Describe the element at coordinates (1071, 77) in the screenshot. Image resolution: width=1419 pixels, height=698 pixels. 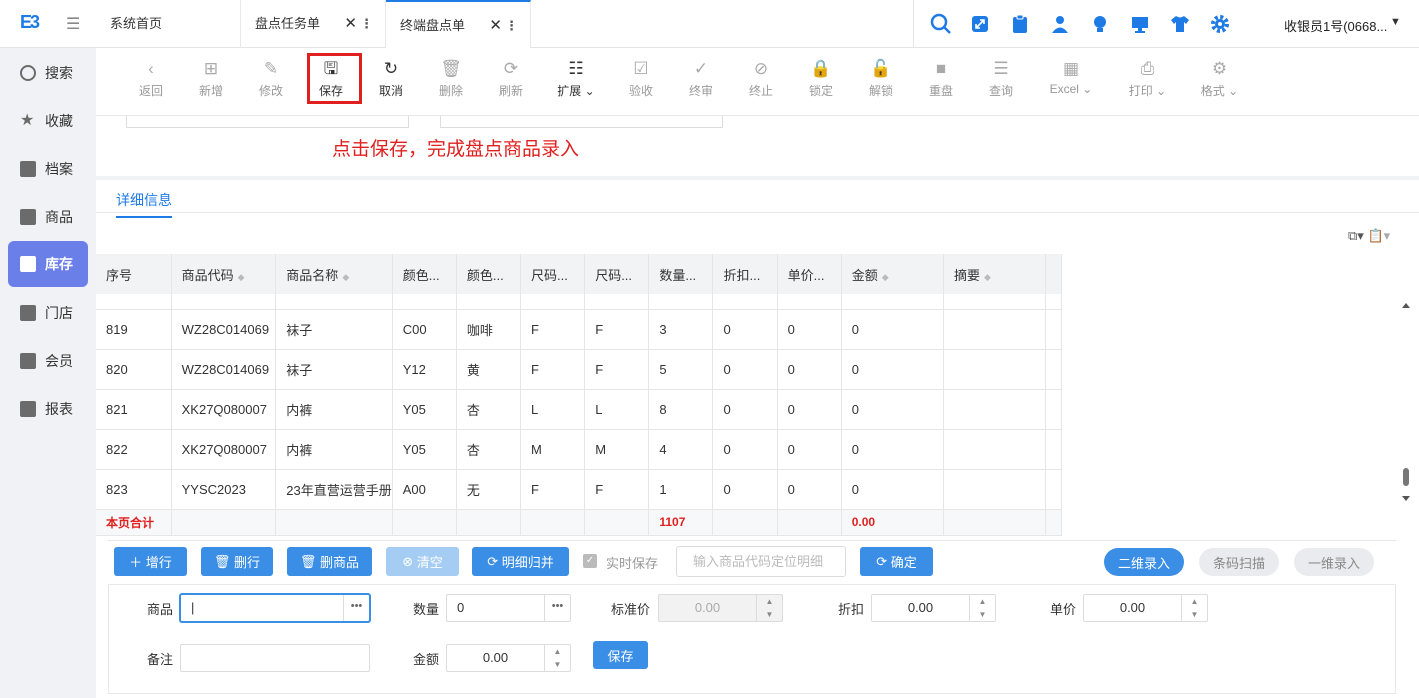
I see `excel-button: ▦ Excel ⌄` at that location.